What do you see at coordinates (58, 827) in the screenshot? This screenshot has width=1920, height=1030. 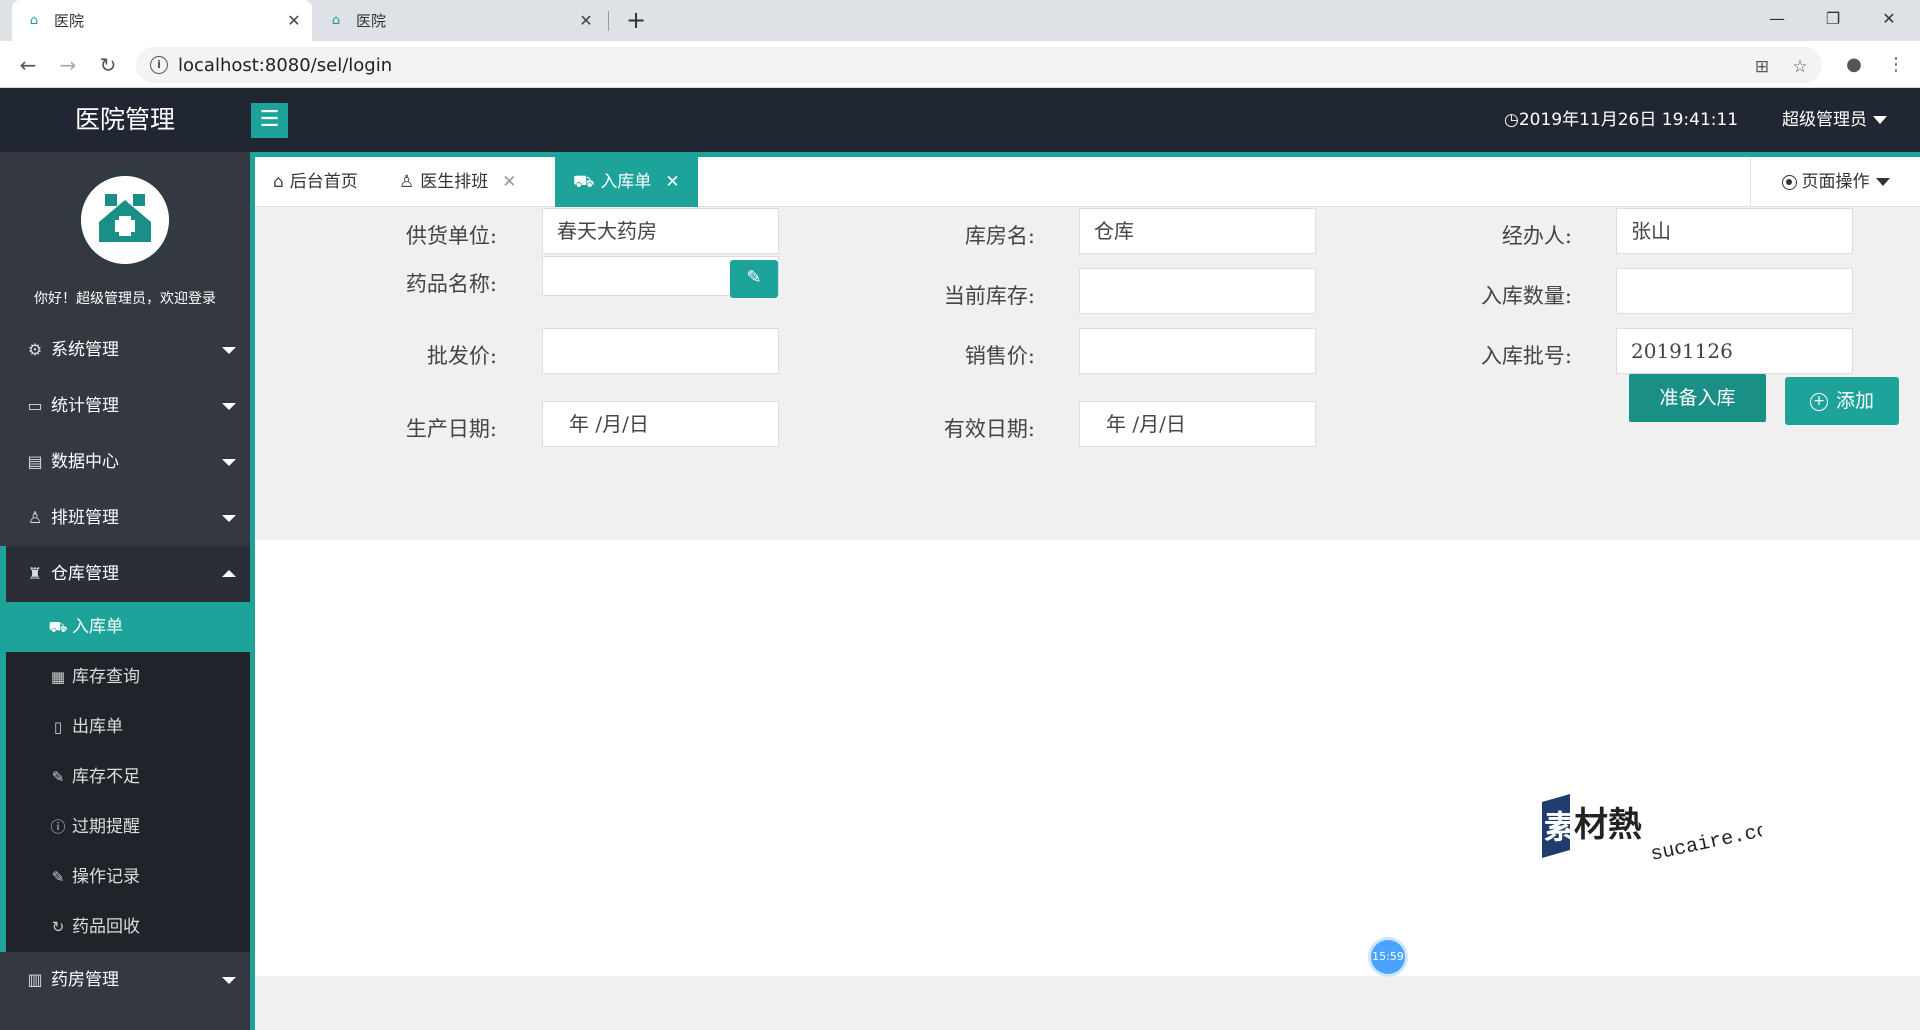 I see `info-icon: ⓘ` at bounding box center [58, 827].